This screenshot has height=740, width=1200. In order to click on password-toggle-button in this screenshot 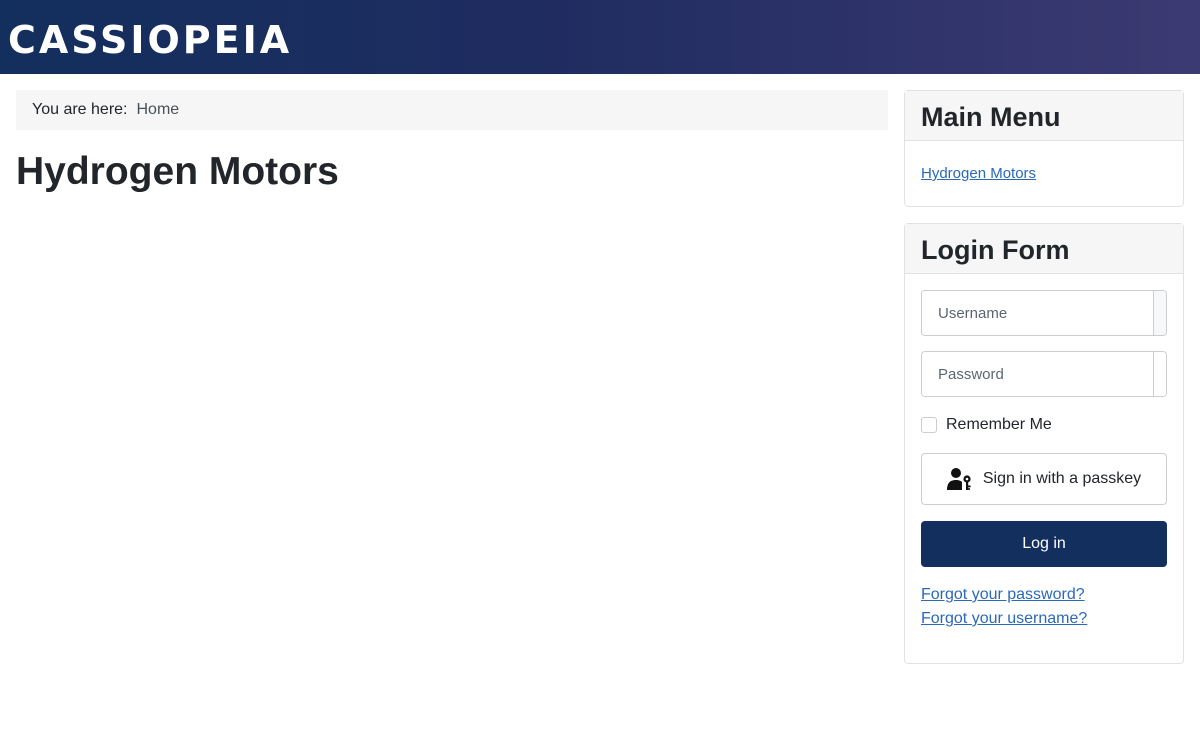, I will do `click(1159, 374)`.